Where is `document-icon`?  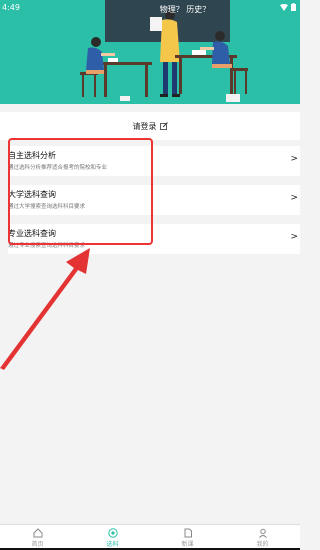 document-icon is located at coordinates (188, 532).